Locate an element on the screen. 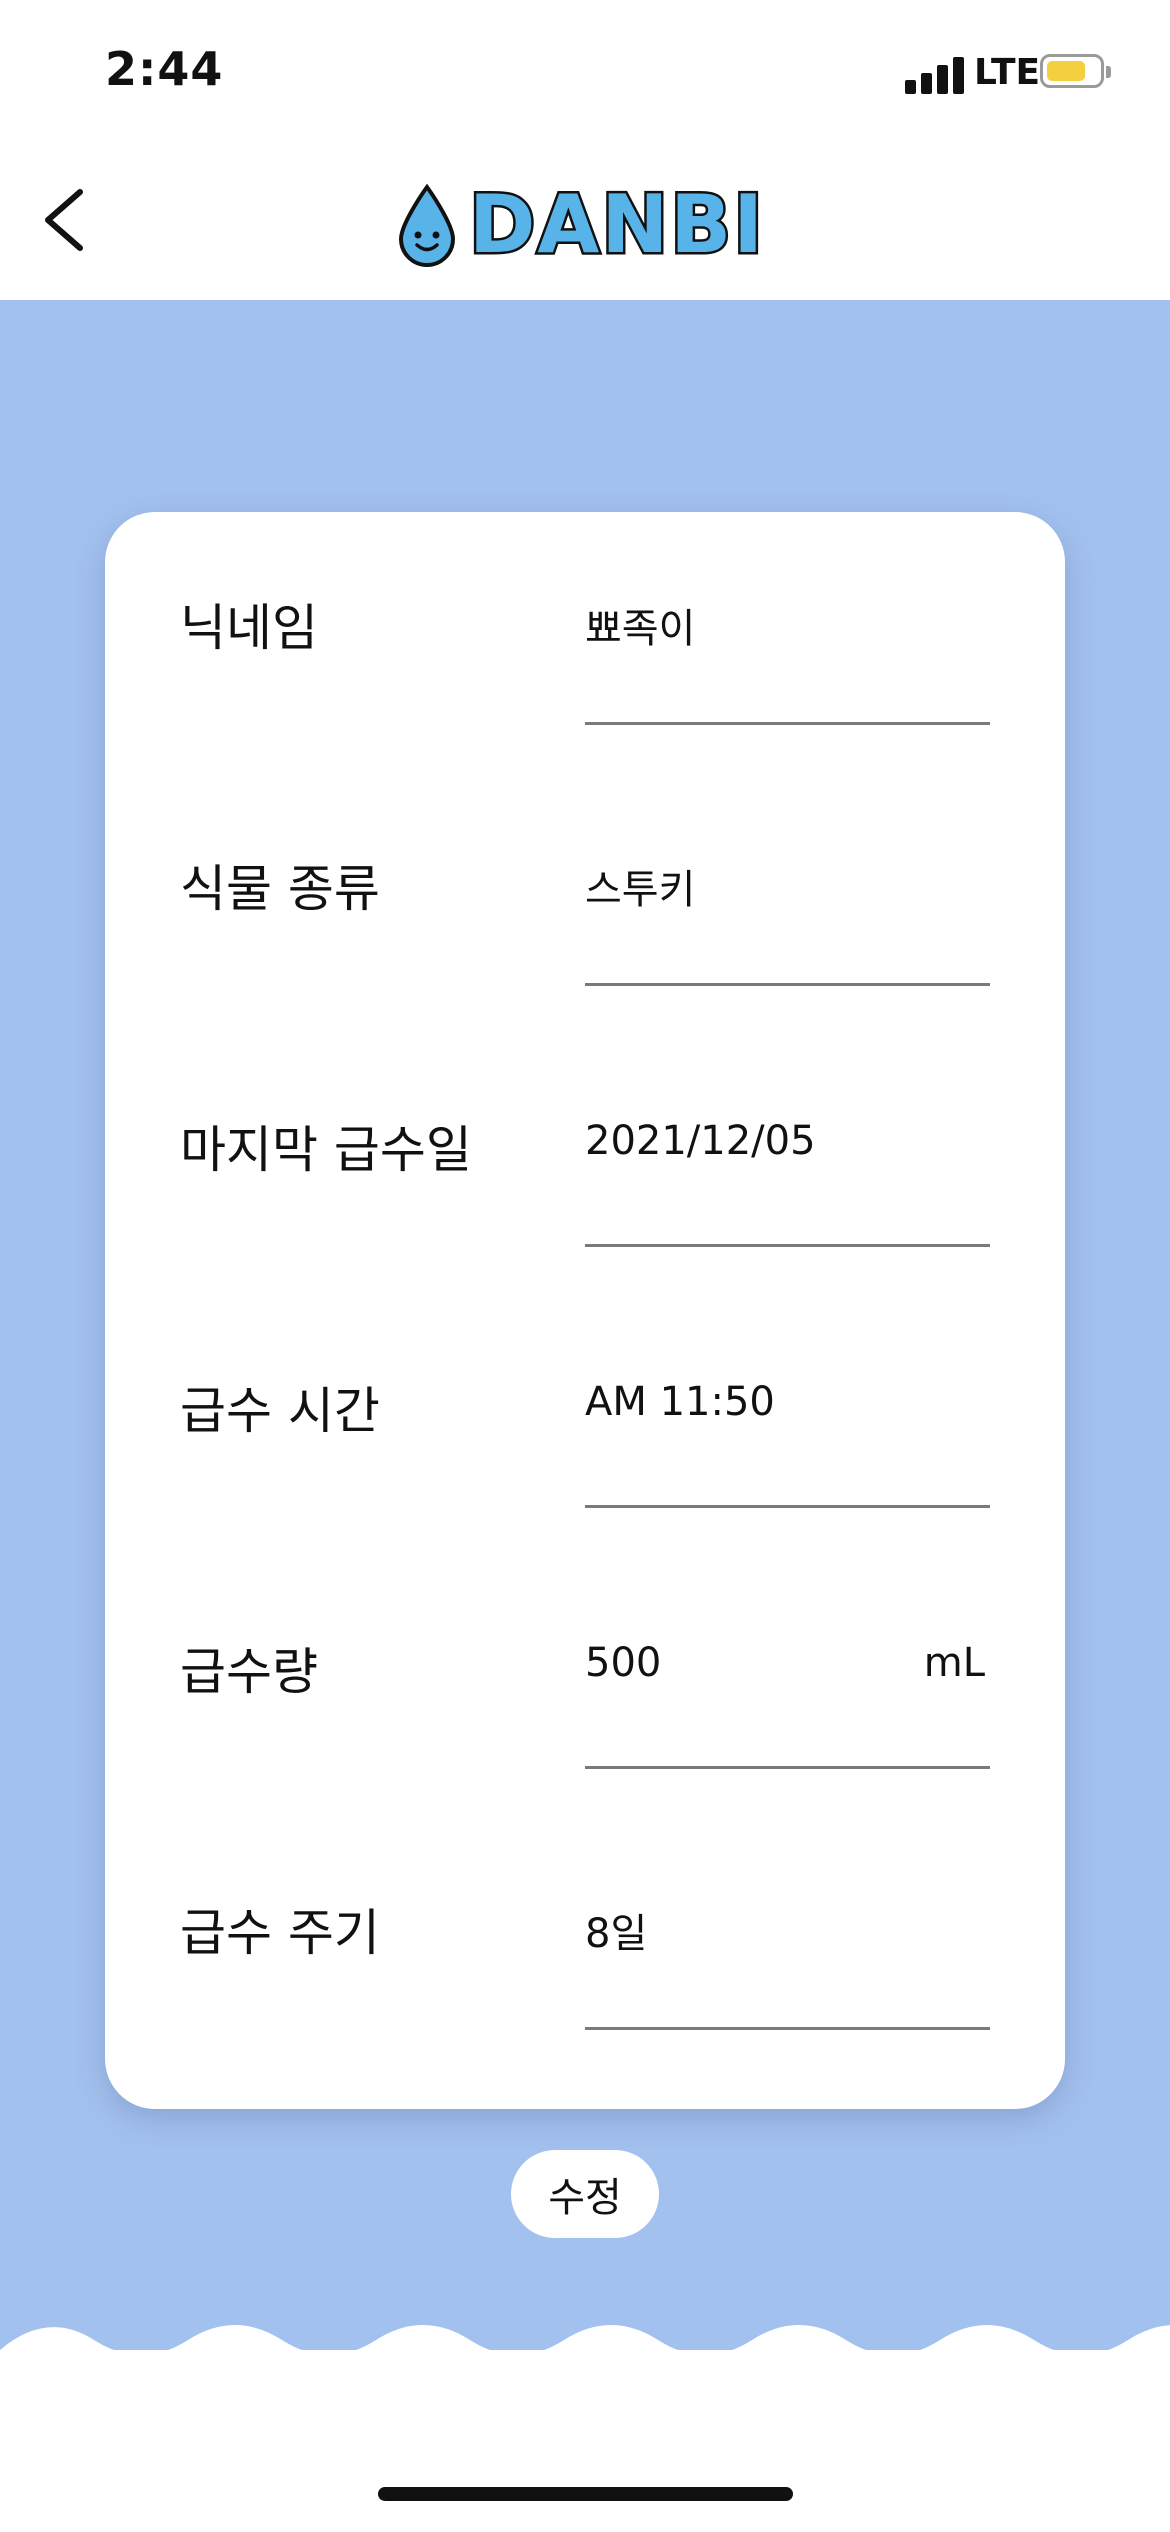 This screenshot has height=2532, width=1170. last-watering-date-input: 2021/12/05 is located at coordinates (700, 1141).